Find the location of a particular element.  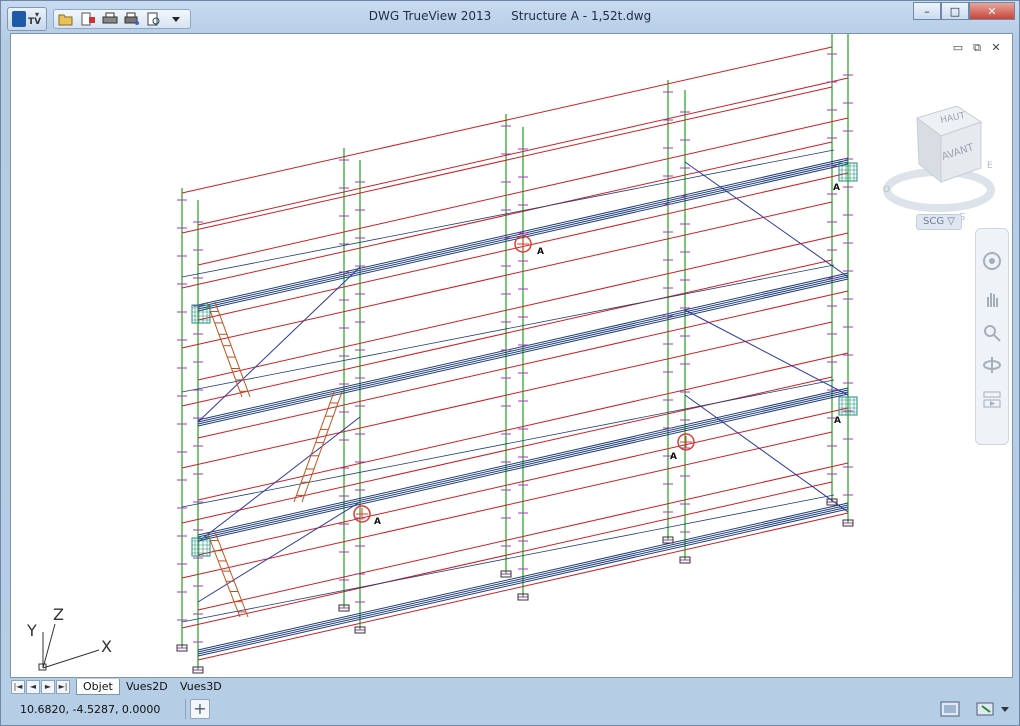

tab-navigation: |◄ ◄ ► ►| is located at coordinates (40, 687).